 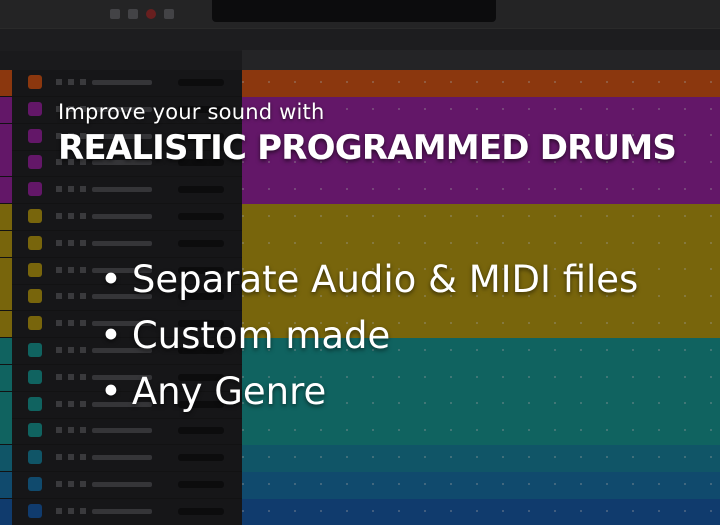 What do you see at coordinates (369, 392) in the screenshot?
I see `feature-item: • Any Genre` at bounding box center [369, 392].